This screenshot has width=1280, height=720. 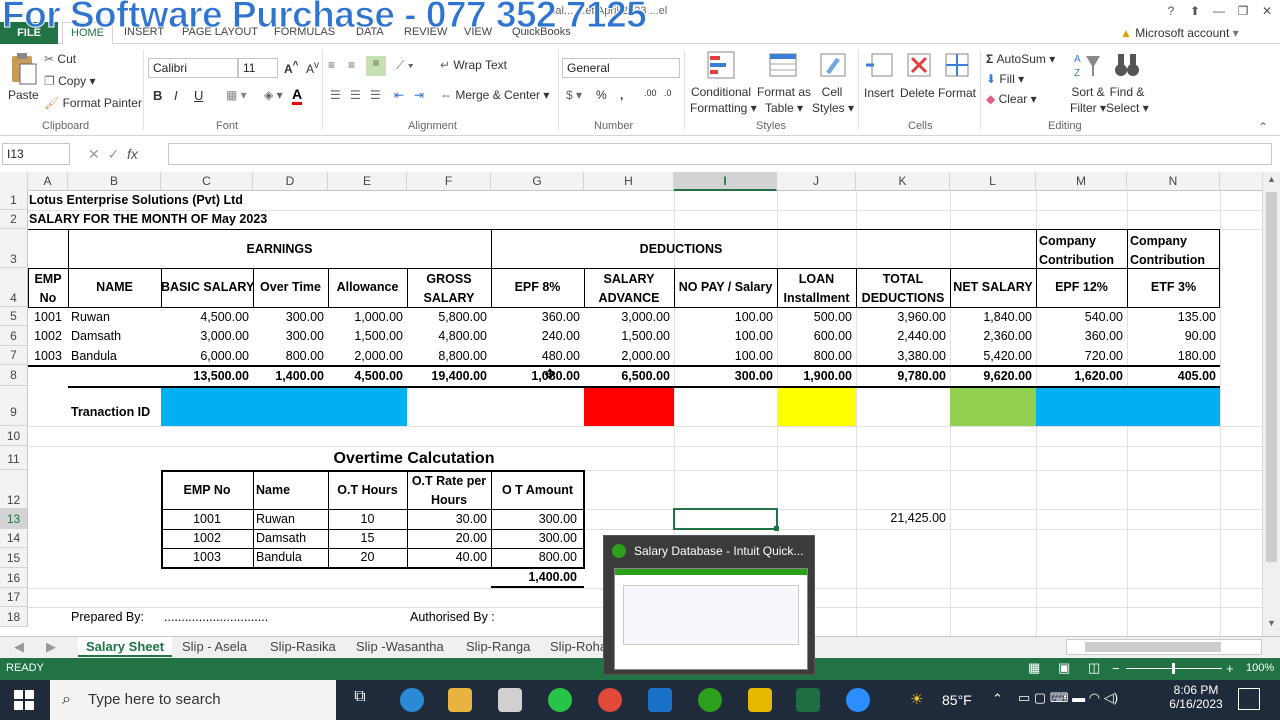 What do you see at coordinates (725, 519) in the screenshot?
I see `active-cell-i13` at bounding box center [725, 519].